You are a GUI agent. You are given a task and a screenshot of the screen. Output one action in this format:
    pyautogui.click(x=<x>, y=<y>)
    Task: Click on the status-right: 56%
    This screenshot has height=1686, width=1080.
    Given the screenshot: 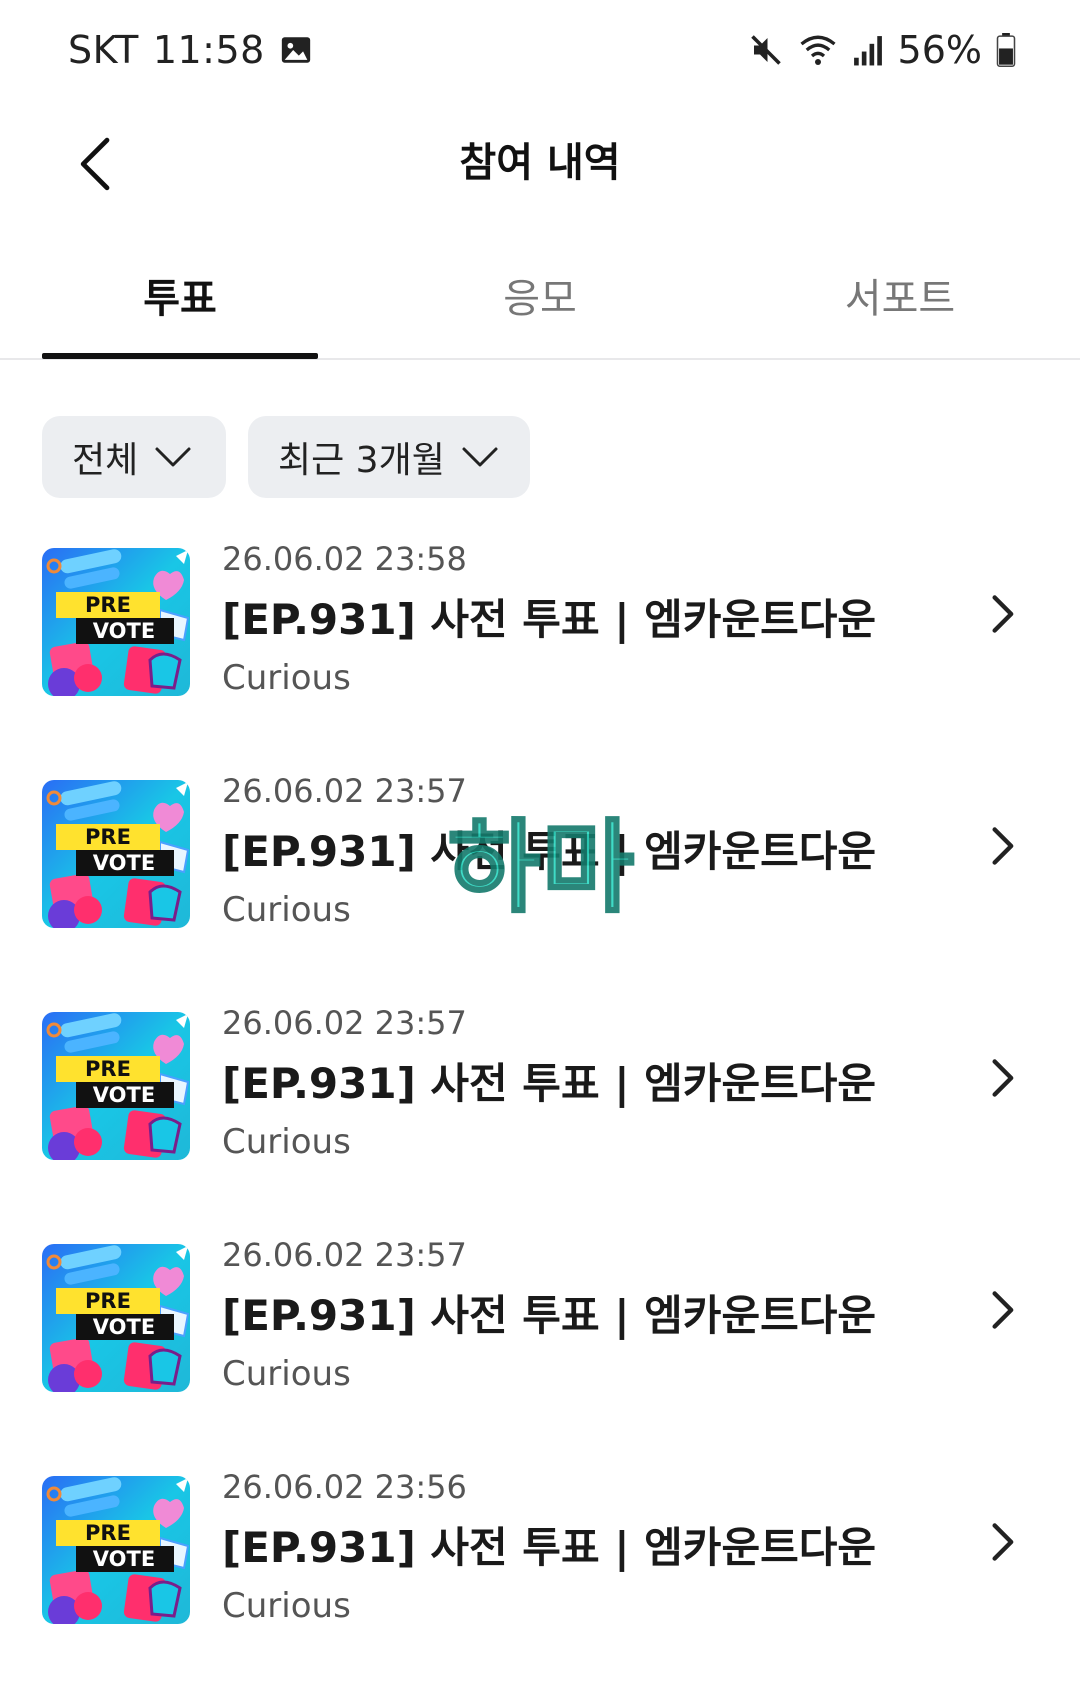 What is the action you would take?
    pyautogui.click(x=882, y=50)
    